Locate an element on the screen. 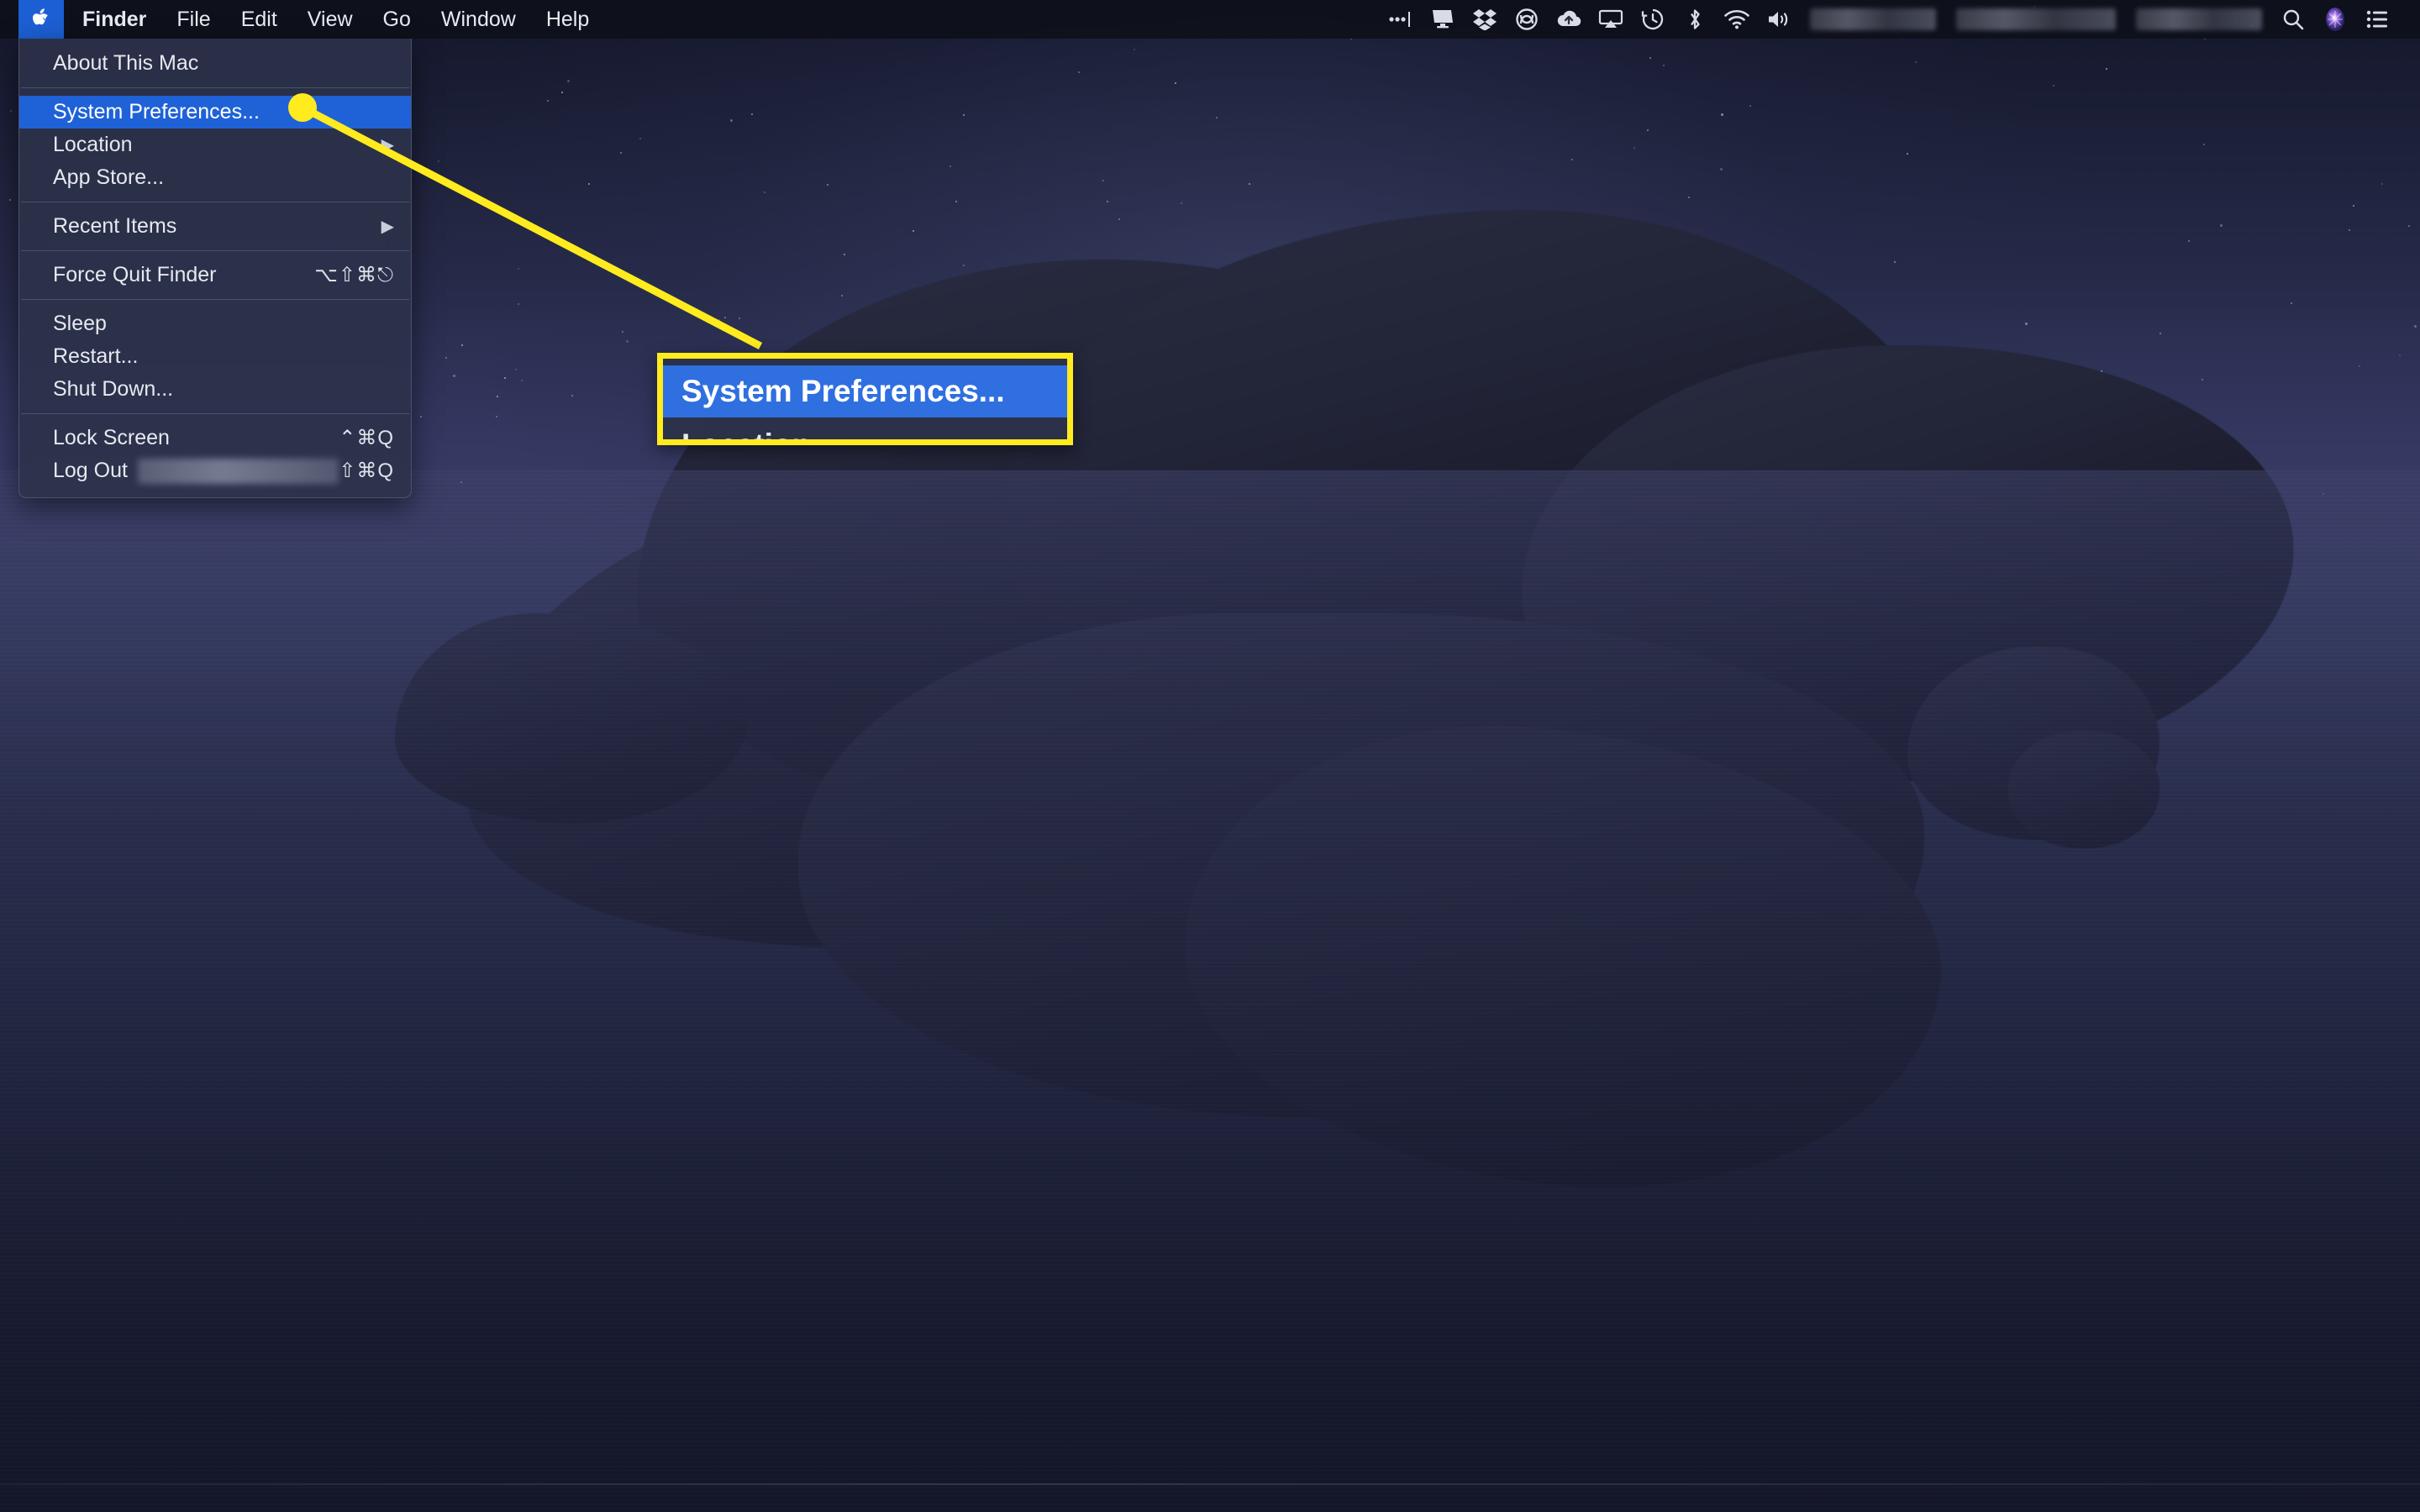  creative-cloud-icon is located at coordinates (1527, 19).